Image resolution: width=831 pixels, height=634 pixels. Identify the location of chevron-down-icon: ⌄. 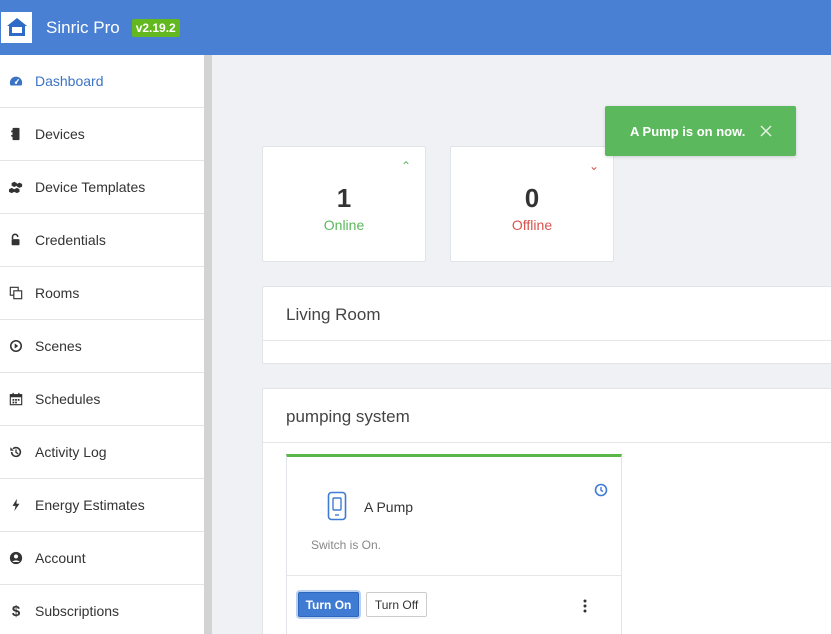
(593, 166).